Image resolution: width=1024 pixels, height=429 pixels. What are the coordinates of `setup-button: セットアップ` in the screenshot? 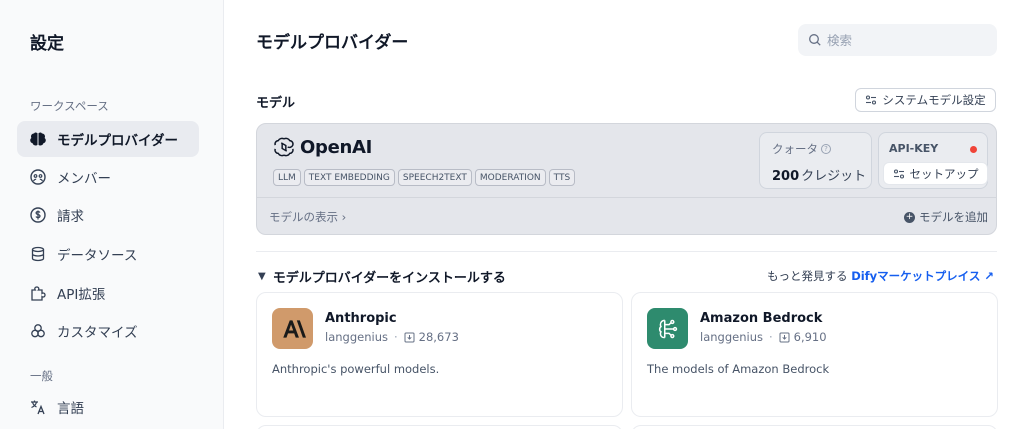 It's located at (935, 173).